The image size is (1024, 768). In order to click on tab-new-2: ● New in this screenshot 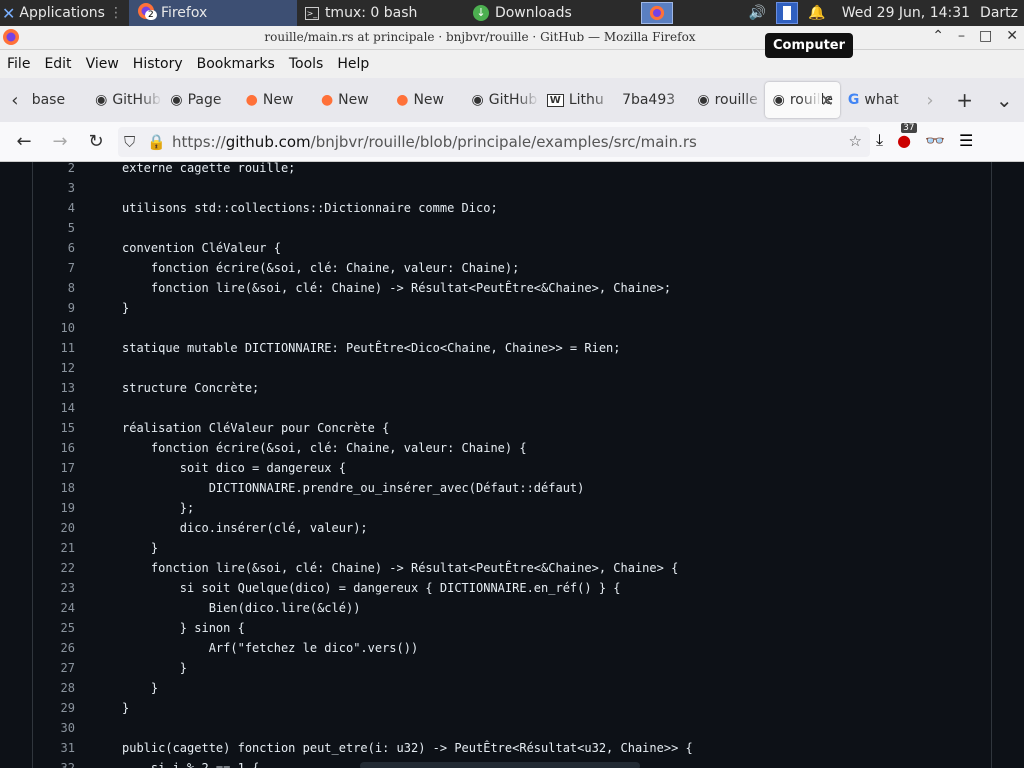, I will do `click(351, 100)`.